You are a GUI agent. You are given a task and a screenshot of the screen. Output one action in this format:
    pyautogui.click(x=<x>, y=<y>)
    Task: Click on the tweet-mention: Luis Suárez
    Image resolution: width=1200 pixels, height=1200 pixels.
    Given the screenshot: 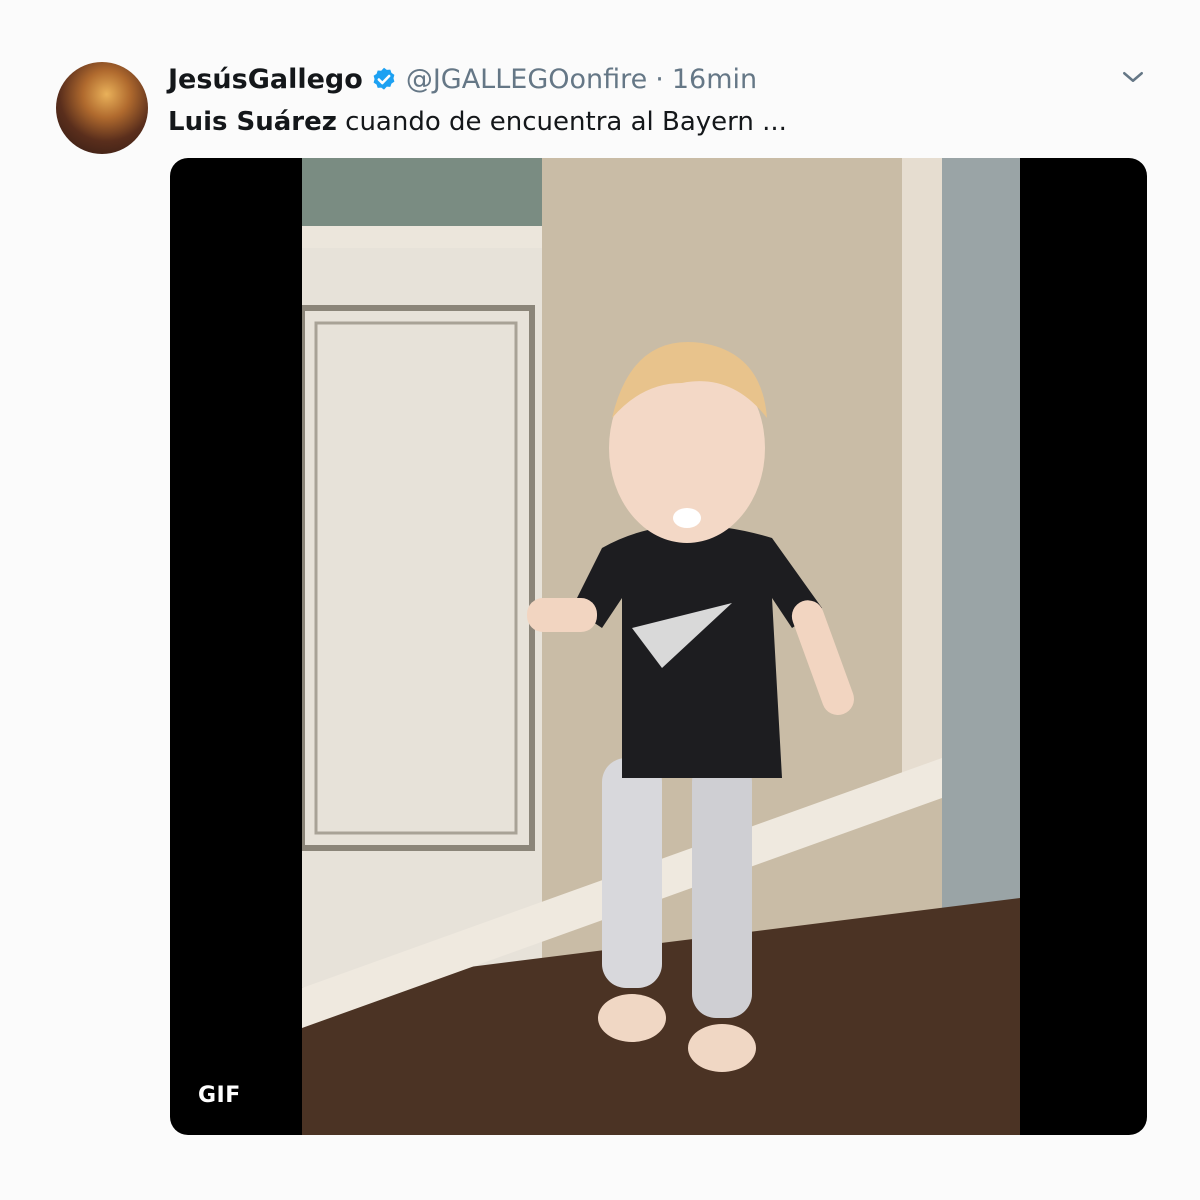 What is the action you would take?
    pyautogui.click(x=252, y=122)
    